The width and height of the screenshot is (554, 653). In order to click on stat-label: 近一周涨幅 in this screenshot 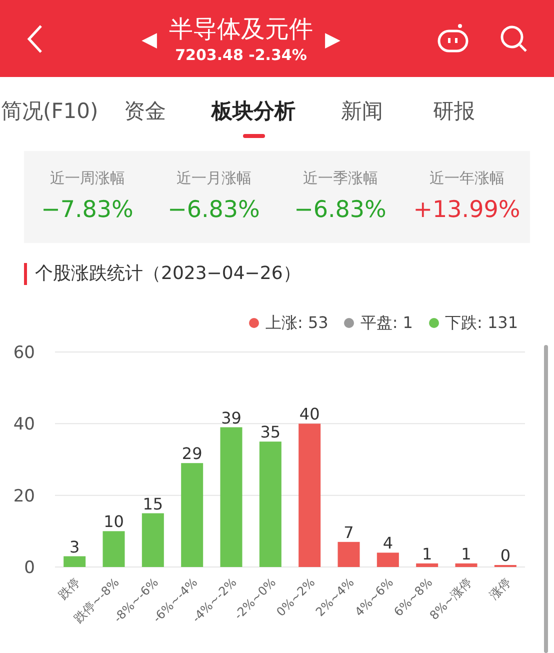, I will do `click(87, 178)`.